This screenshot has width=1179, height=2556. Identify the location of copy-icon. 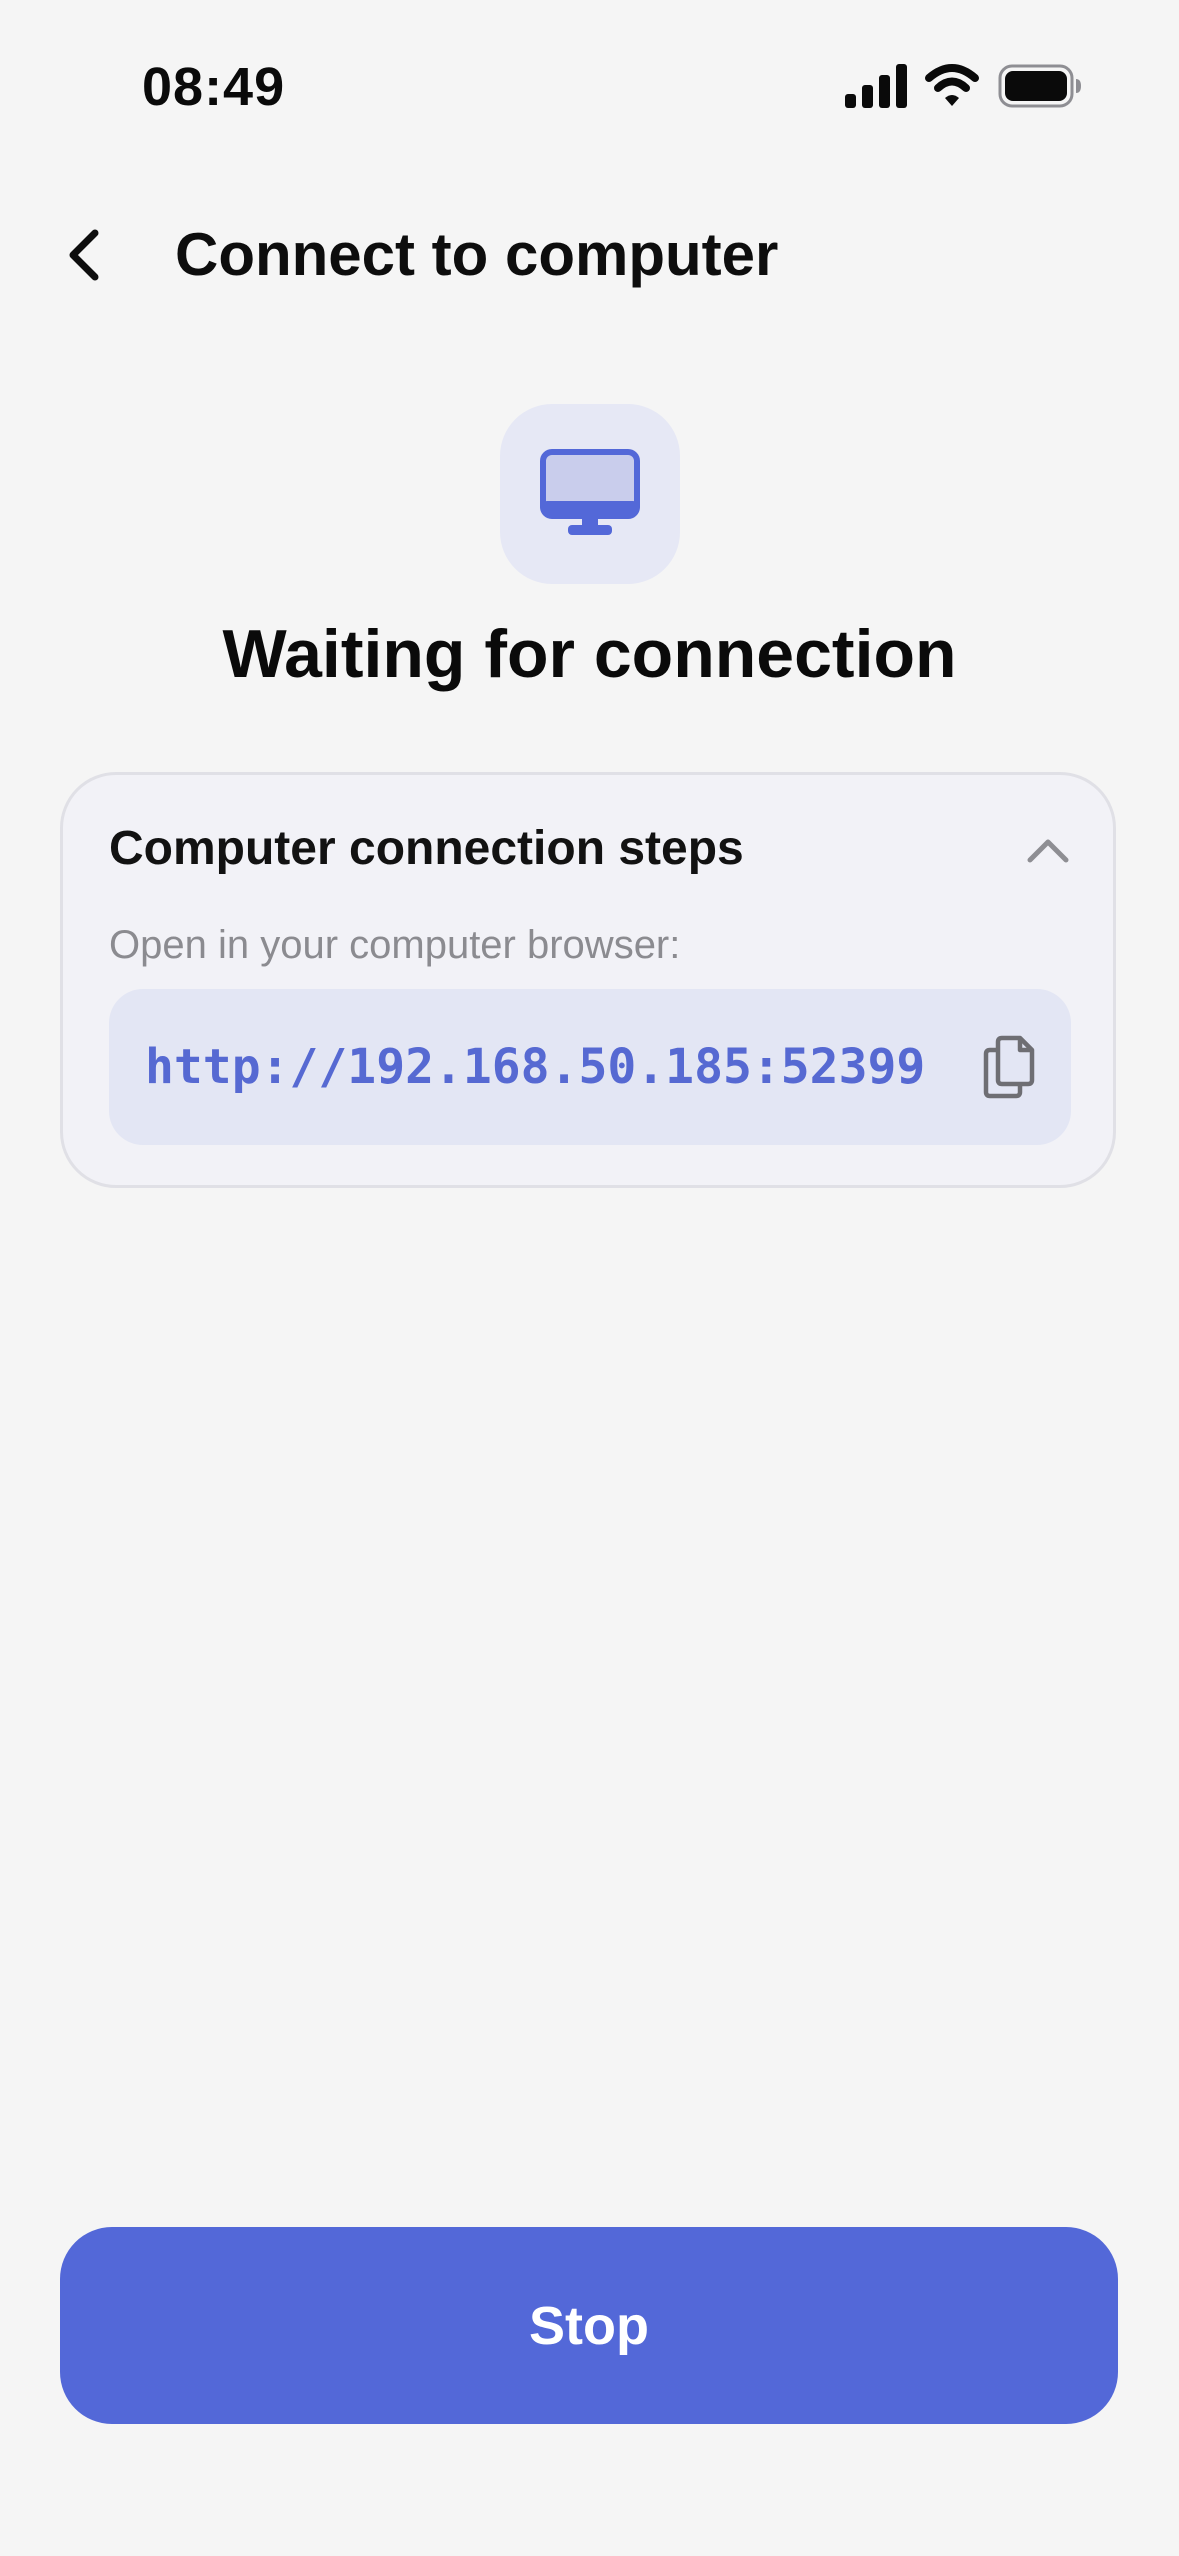
(1009, 1067).